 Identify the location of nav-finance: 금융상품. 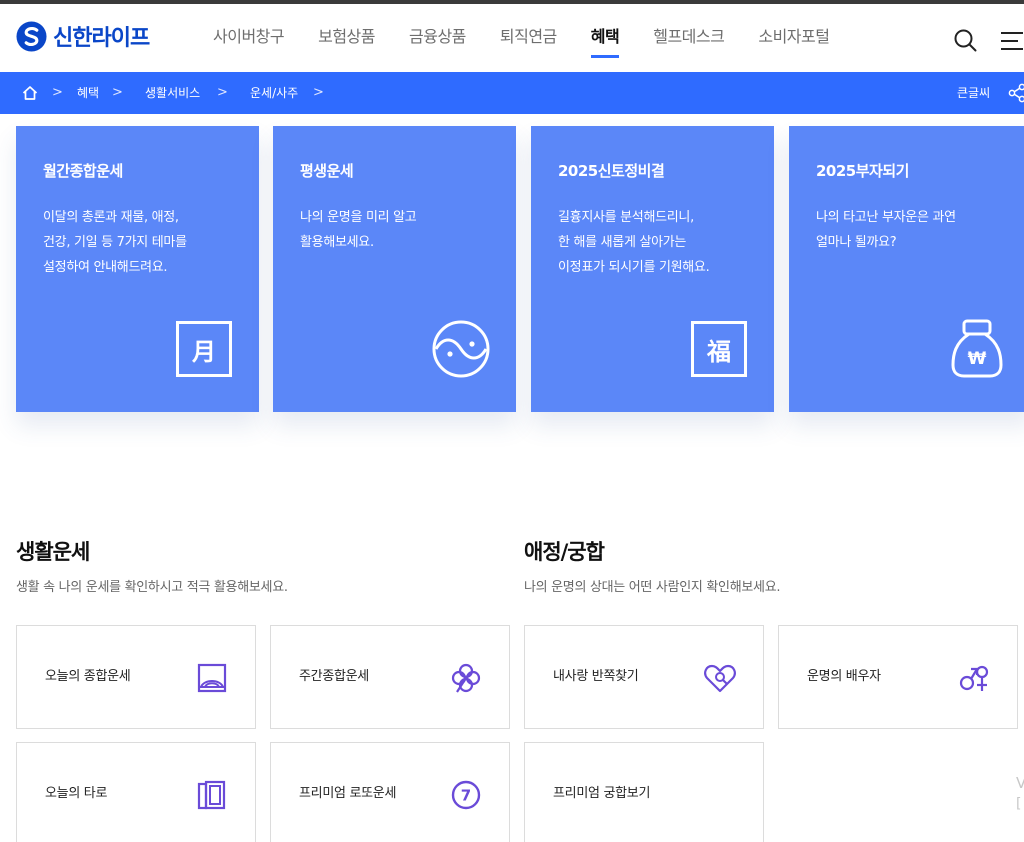
(437, 38).